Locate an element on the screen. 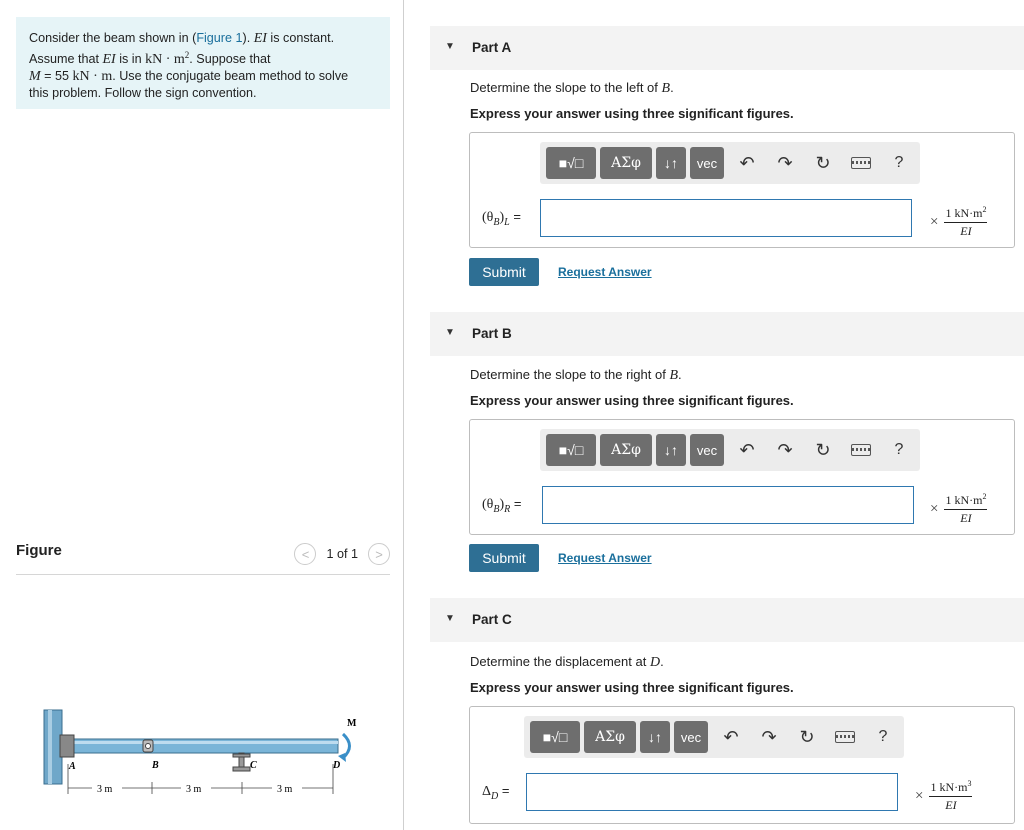  pager-text: 1 of 1 is located at coordinates (342, 554).